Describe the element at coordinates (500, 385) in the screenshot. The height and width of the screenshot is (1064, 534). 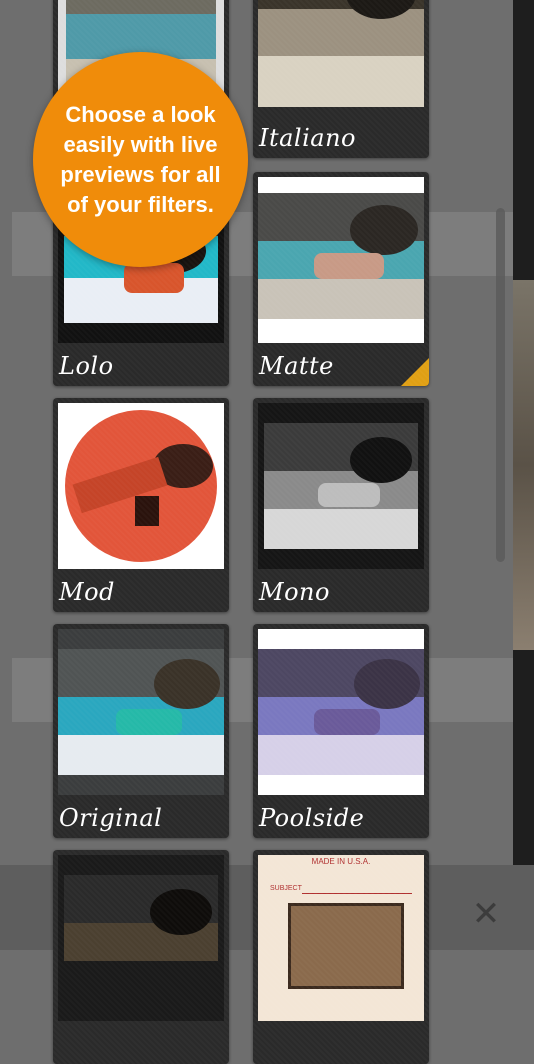
I see `scrollbar` at that location.